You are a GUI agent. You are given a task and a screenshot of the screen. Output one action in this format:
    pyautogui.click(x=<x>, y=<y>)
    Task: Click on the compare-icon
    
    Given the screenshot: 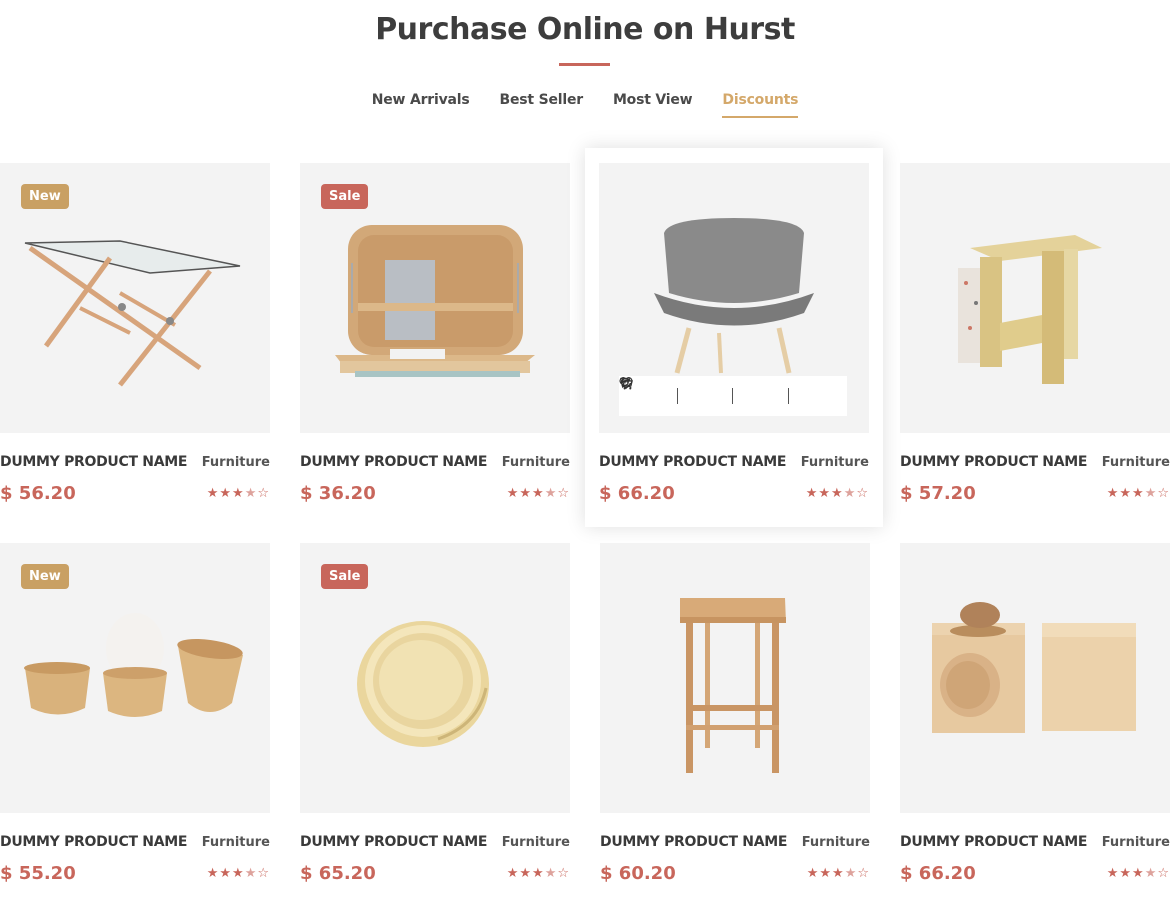 What is the action you would take?
    pyautogui.click(x=695, y=391)
    